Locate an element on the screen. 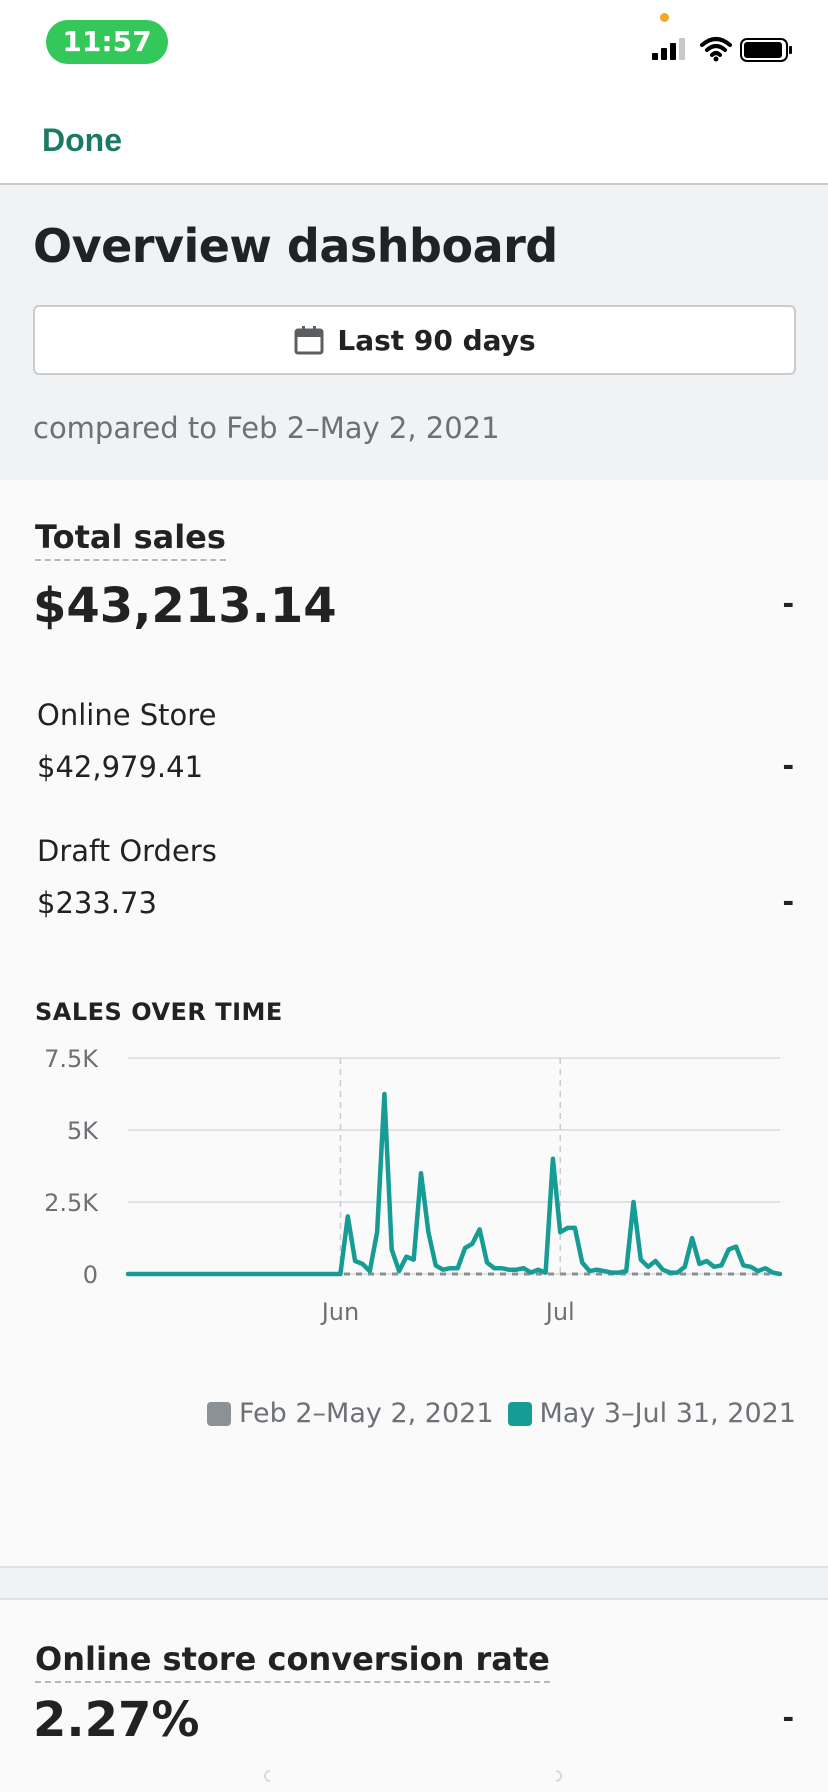  legend-swatch-previous is located at coordinates (218, 1413).